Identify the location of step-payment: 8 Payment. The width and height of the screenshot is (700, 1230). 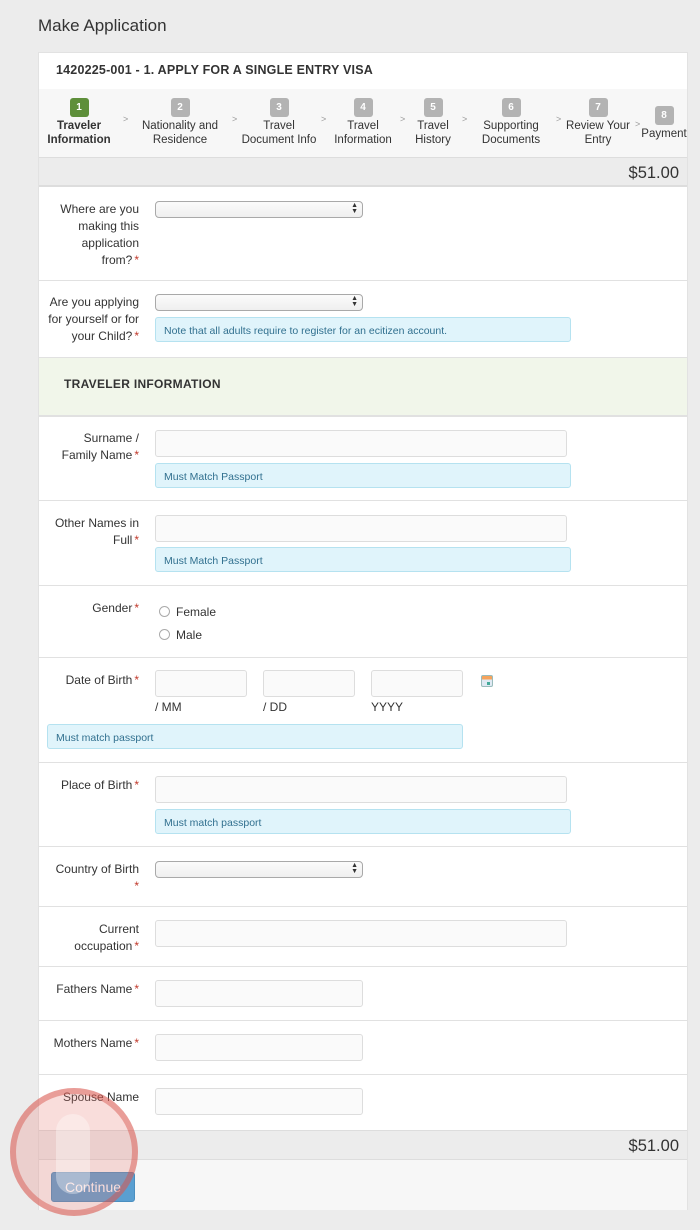
(664, 123).